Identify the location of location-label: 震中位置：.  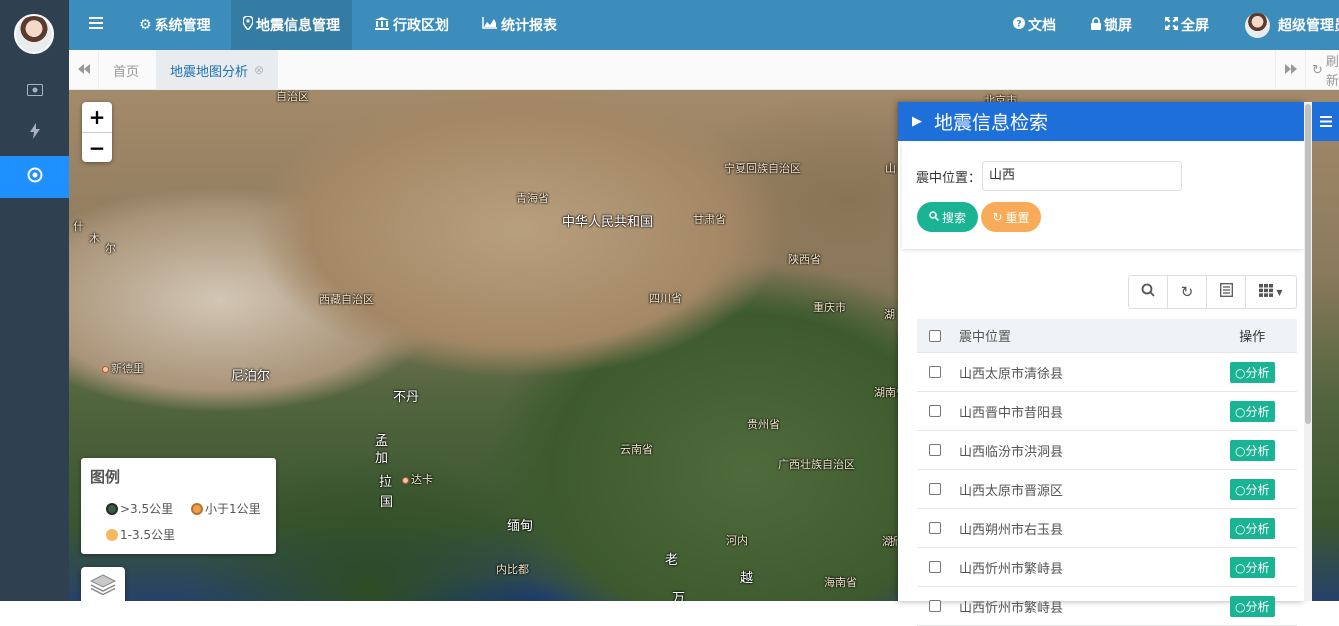
(949, 178).